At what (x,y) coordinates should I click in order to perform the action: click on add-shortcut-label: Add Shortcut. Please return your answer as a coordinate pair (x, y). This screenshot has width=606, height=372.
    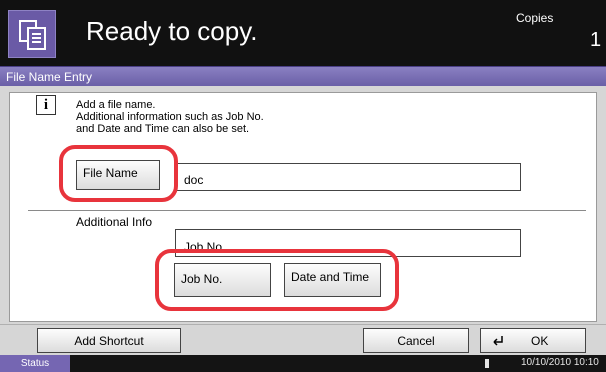
    Looking at the image, I should click on (109, 341).